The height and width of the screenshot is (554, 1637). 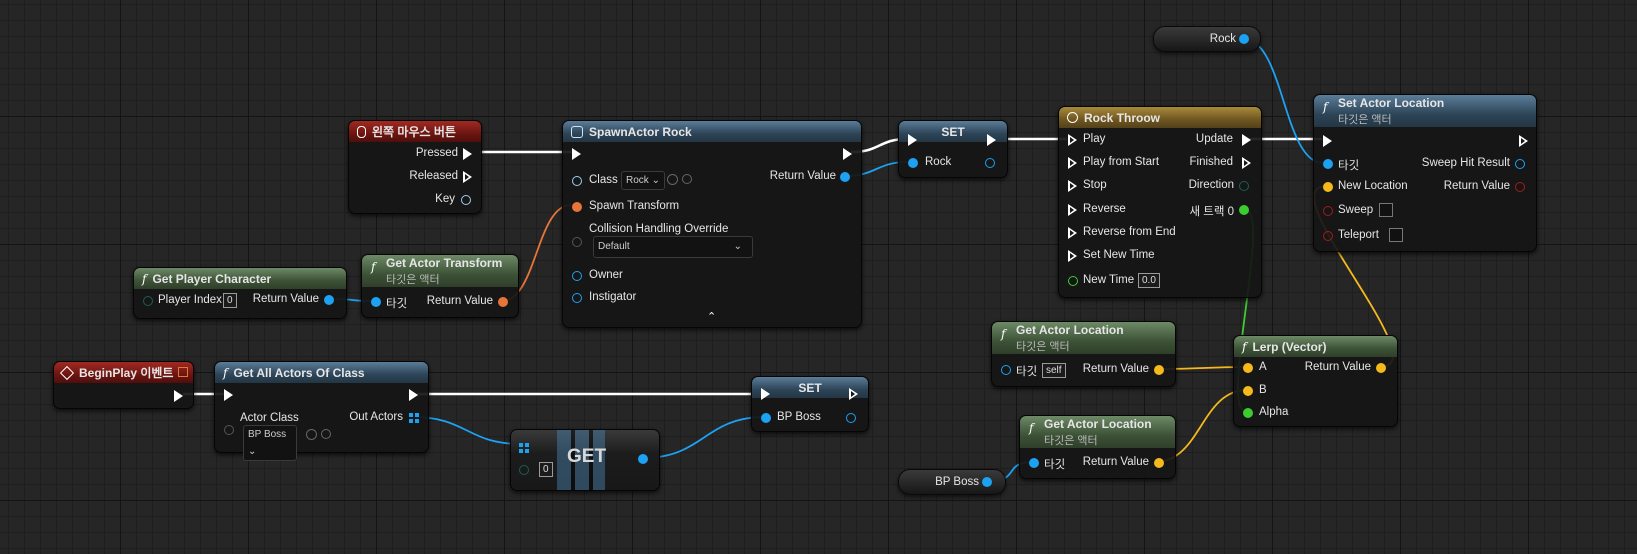 I want to click on left-mouse-button-event-node: 왼쪽 마우스 버튼 Pressed Released Key, so click(x=415, y=167).